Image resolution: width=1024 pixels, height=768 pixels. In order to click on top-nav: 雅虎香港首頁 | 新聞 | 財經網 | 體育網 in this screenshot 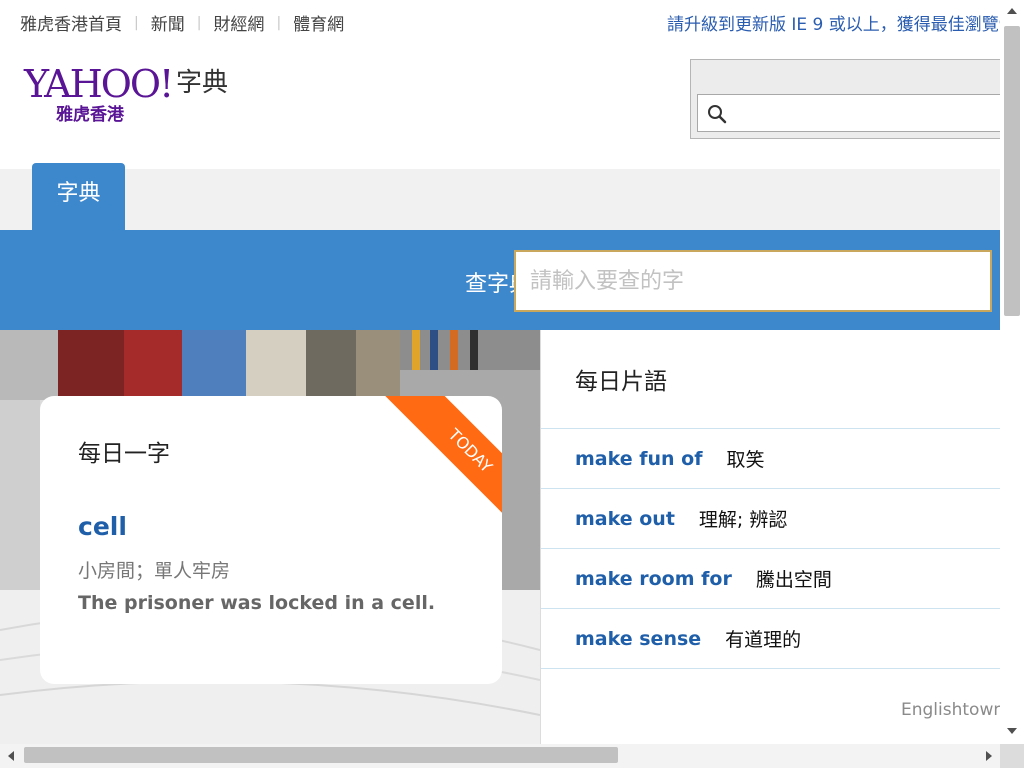, I will do `click(182, 23)`.